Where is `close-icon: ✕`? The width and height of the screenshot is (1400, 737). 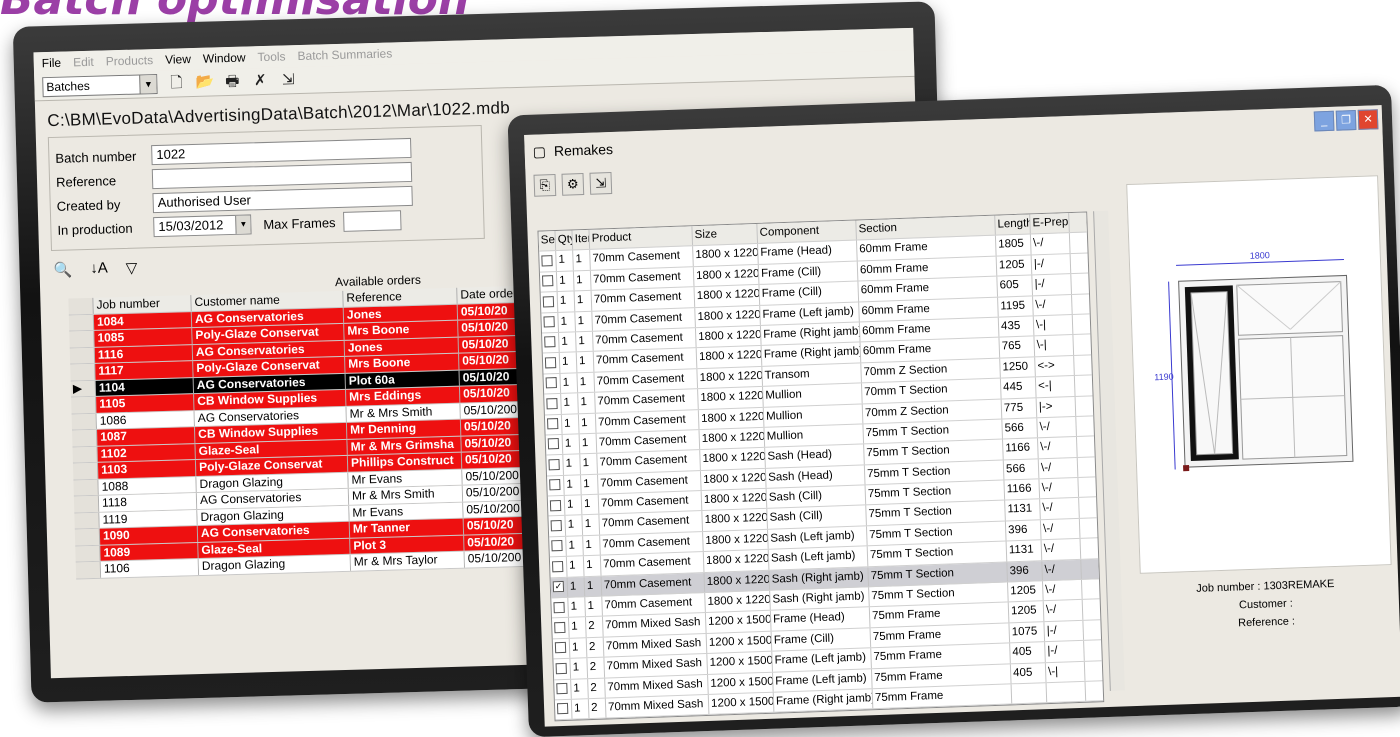 close-icon: ✕ is located at coordinates (1368, 119).